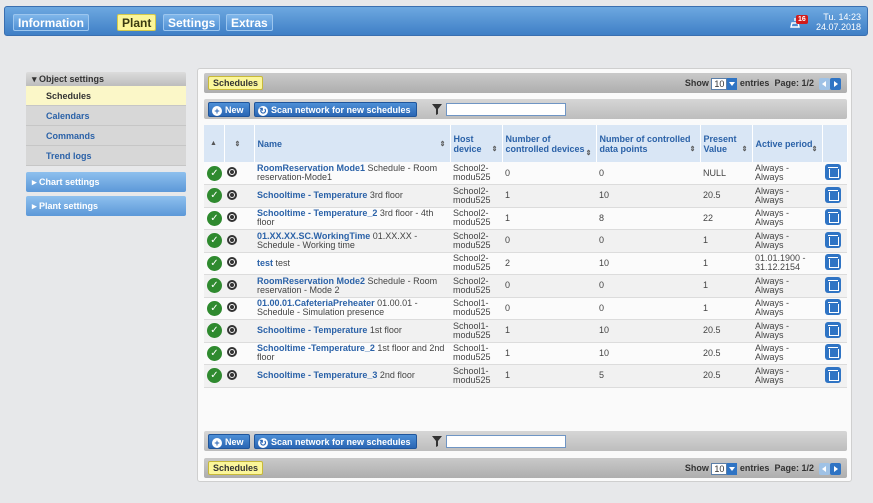 This screenshot has height=503, width=873. I want to click on refresh-icon: ↻, so click(263, 442).